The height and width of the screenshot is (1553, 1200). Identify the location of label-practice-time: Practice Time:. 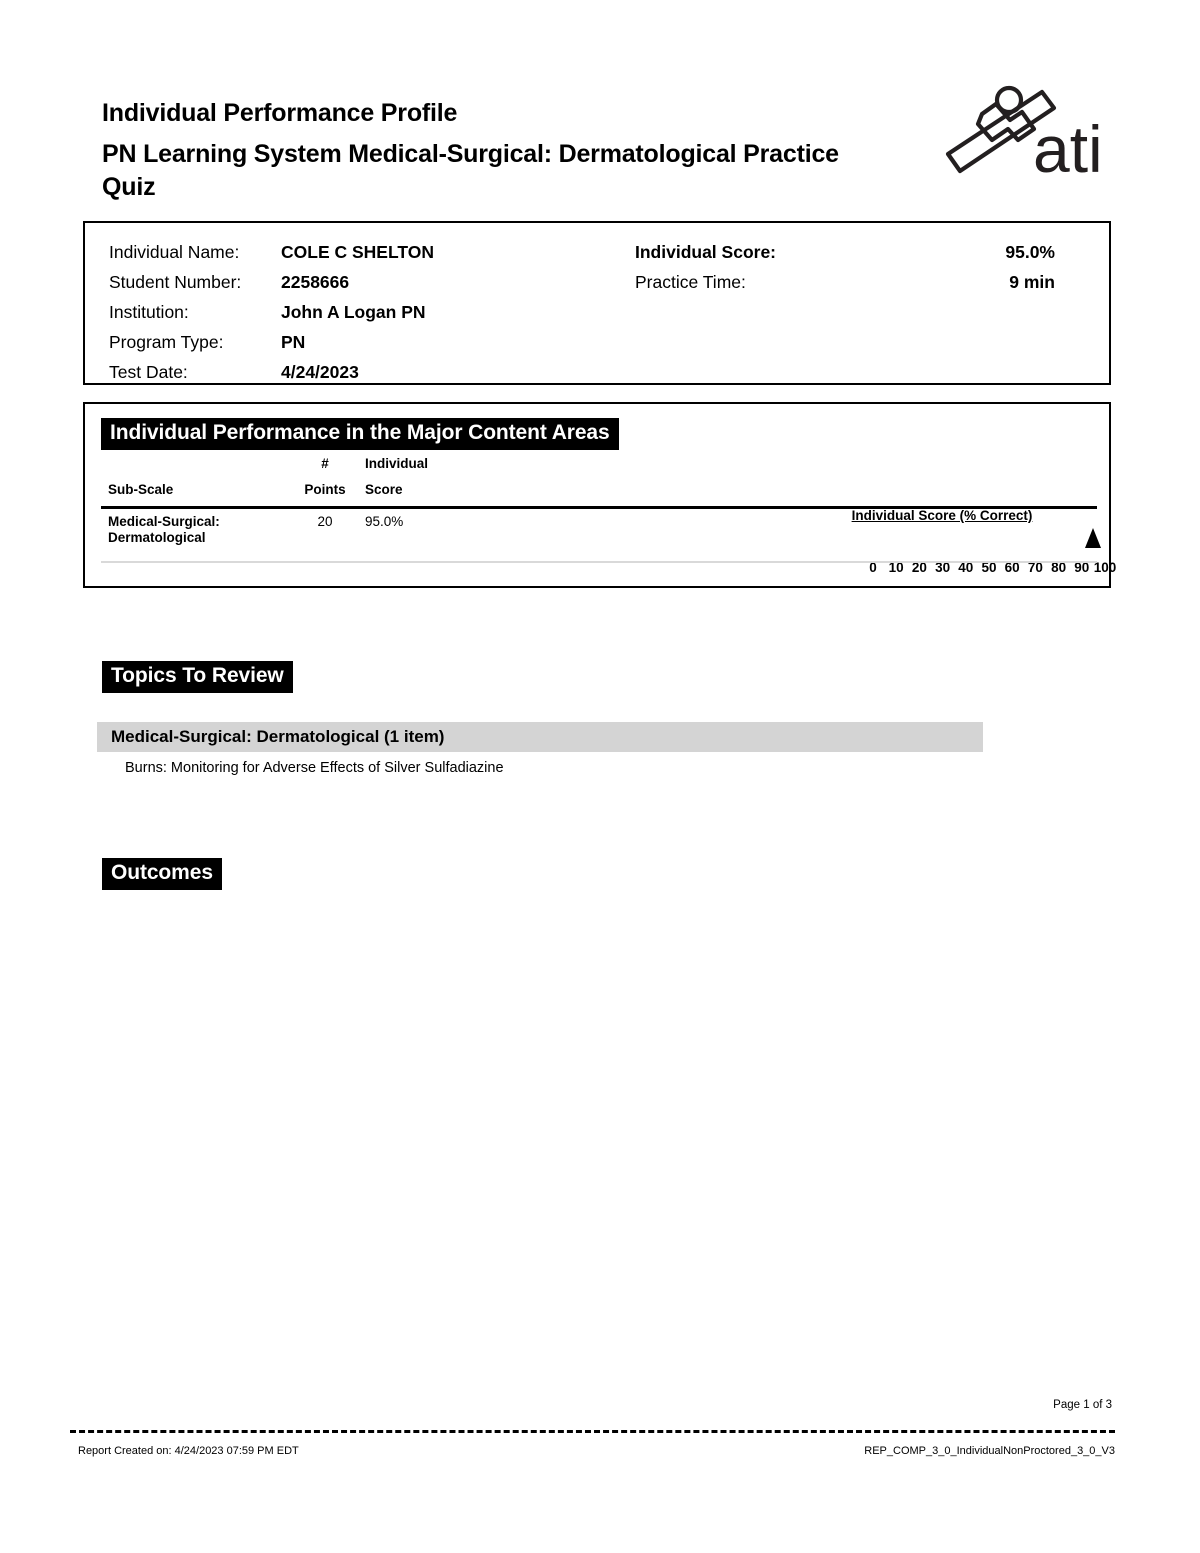
(690, 282).